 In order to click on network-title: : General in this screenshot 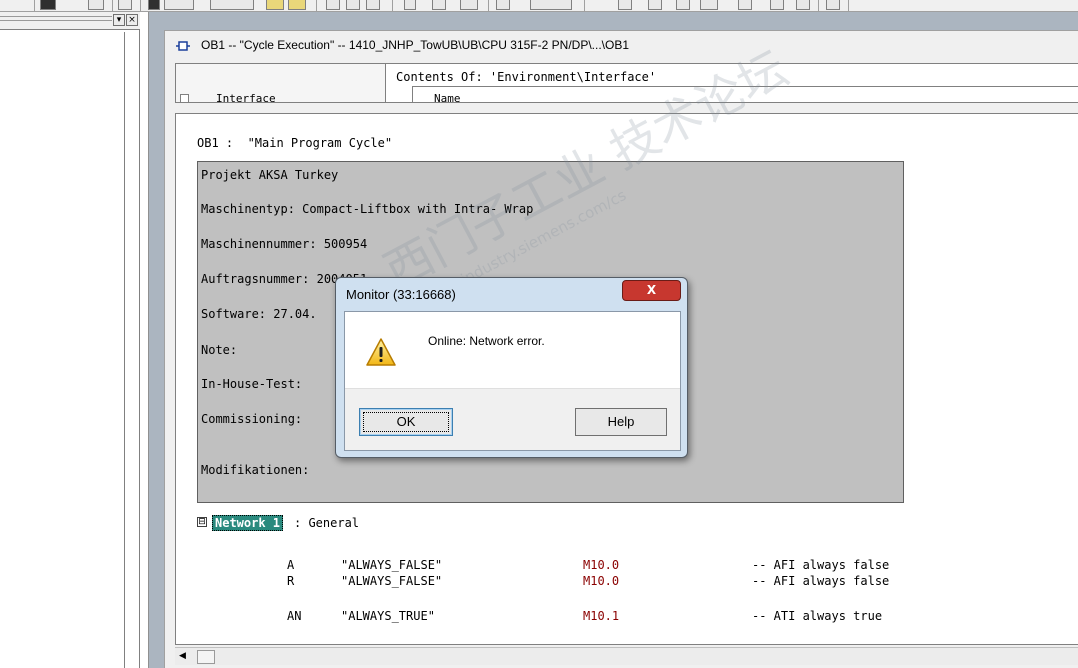, I will do `click(327, 523)`.